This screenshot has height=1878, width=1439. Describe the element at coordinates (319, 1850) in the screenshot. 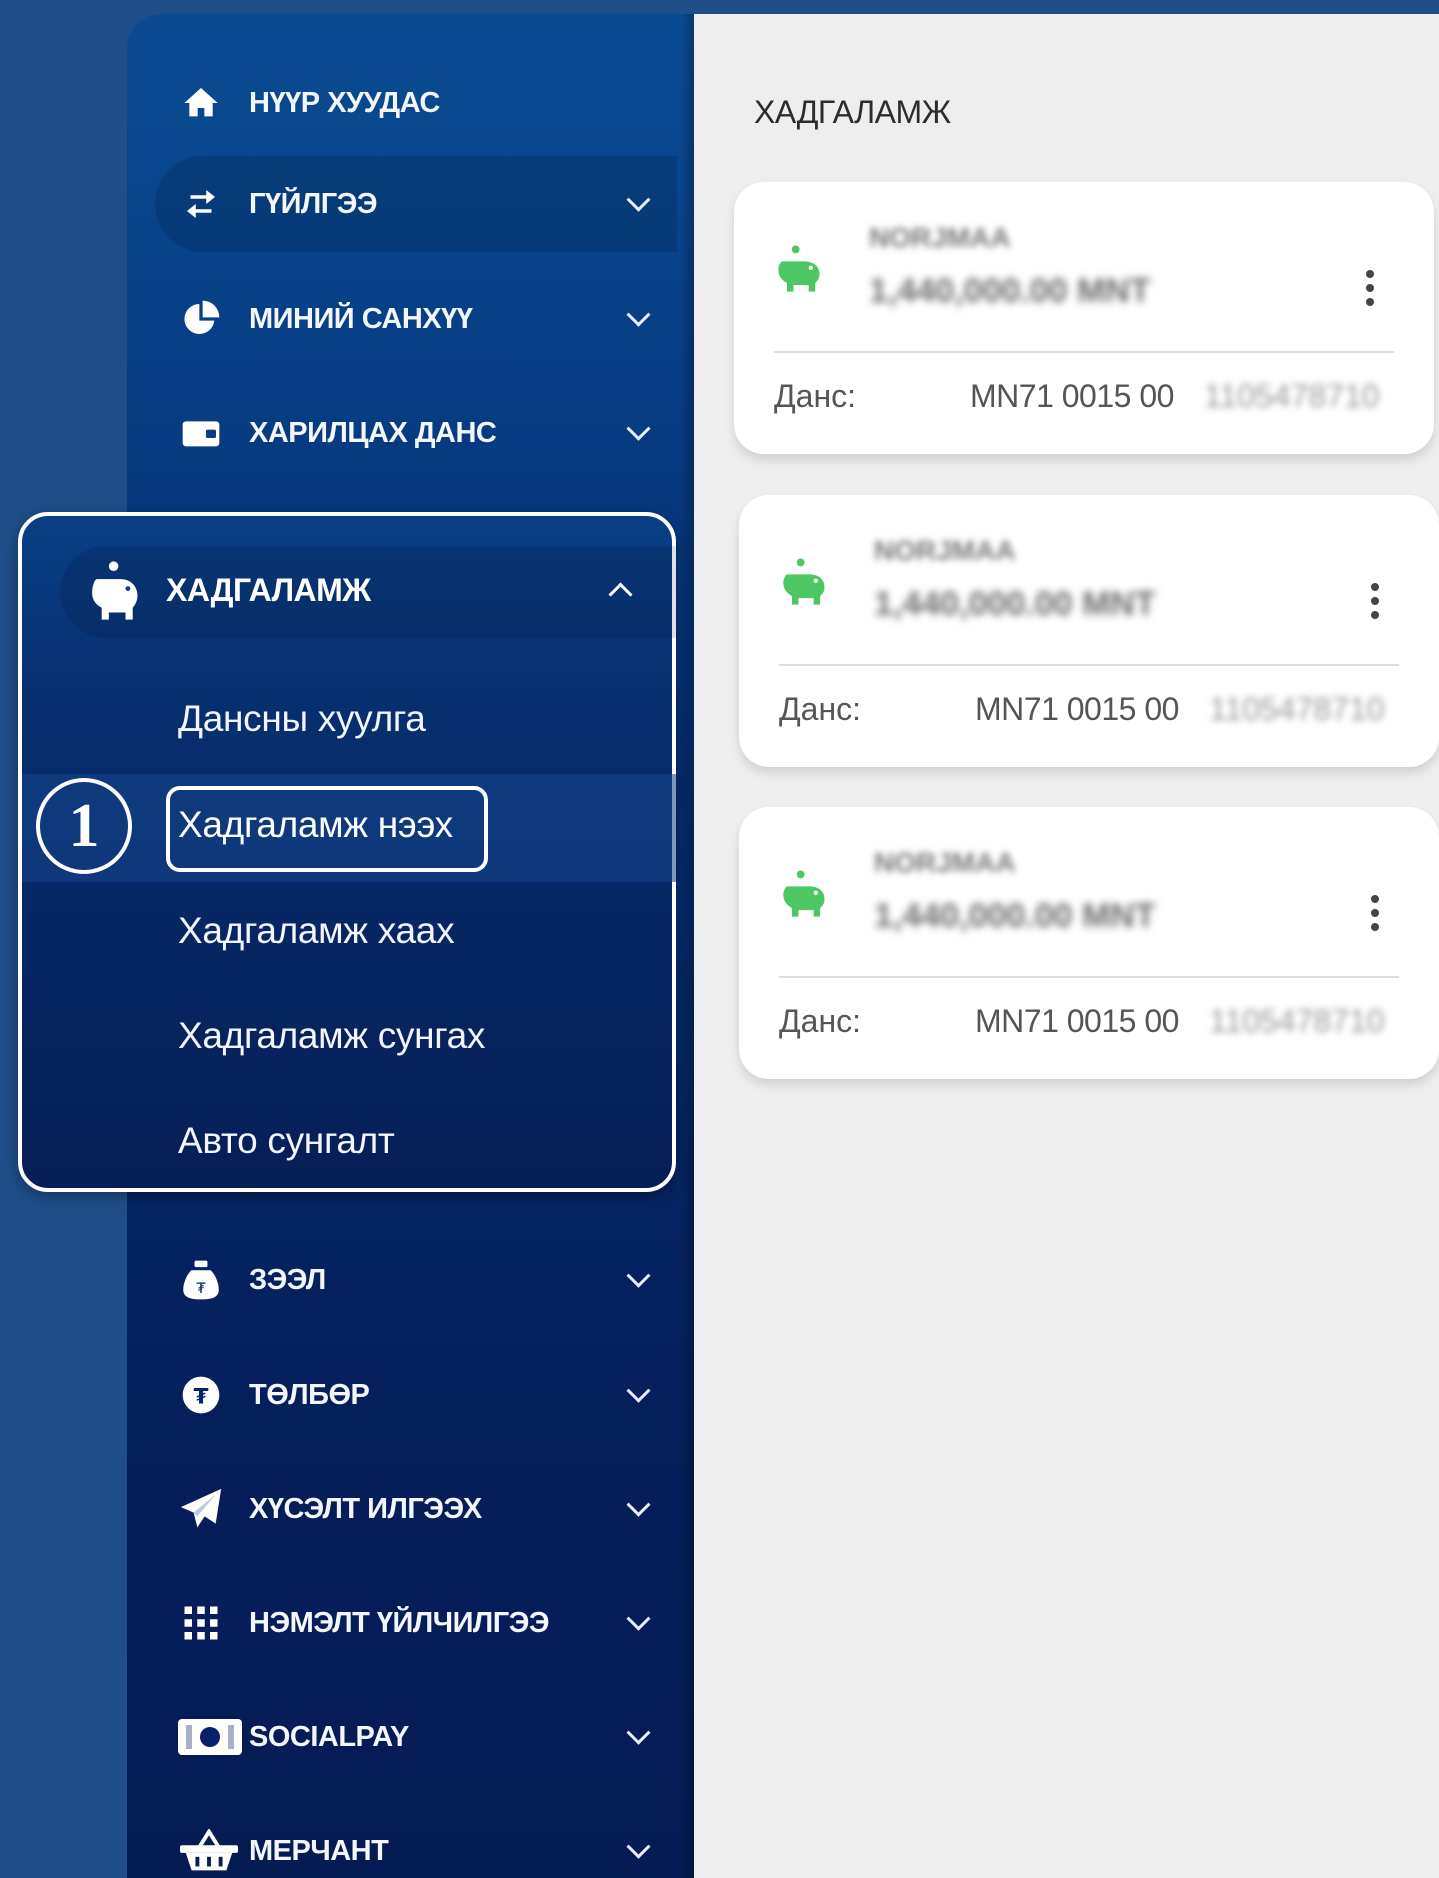

I see `sidebar-item-label: МЕРЧАНТ` at that location.